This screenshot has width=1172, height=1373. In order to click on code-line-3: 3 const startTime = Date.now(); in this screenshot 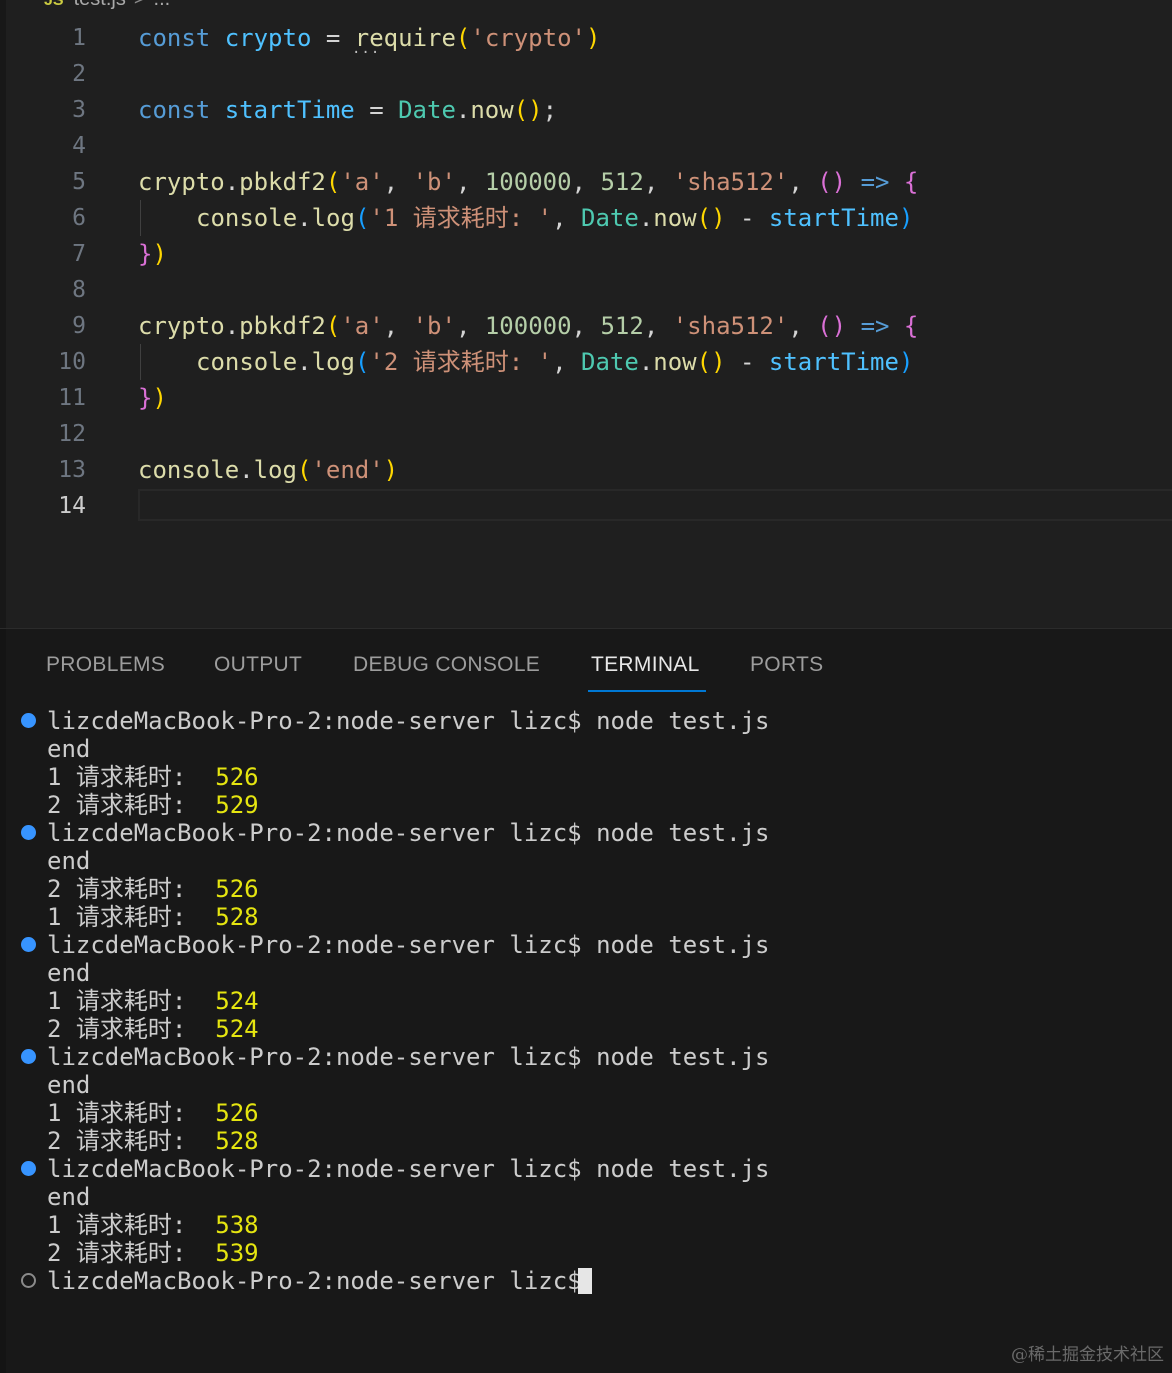, I will do `click(586, 110)`.